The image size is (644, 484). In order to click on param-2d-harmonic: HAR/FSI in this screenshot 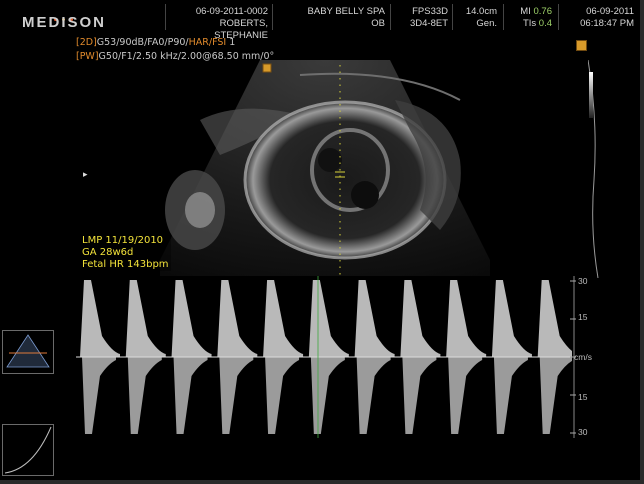, I will do `click(207, 42)`.